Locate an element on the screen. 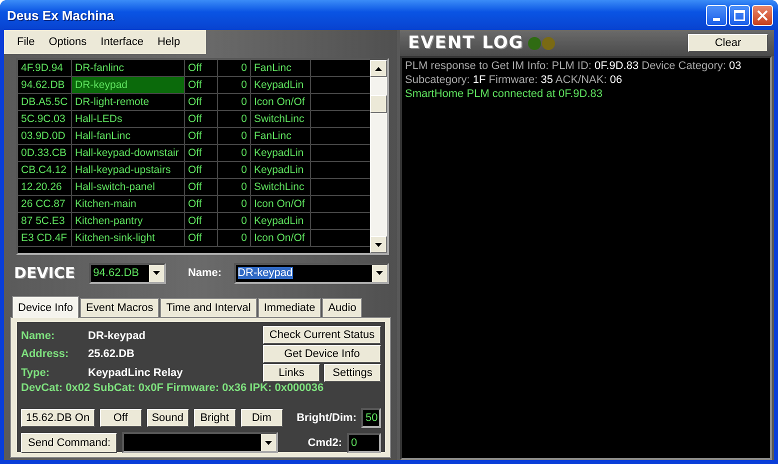 The image size is (778, 464). event-log-logo: EVENT LOG is located at coordinates (466, 43).